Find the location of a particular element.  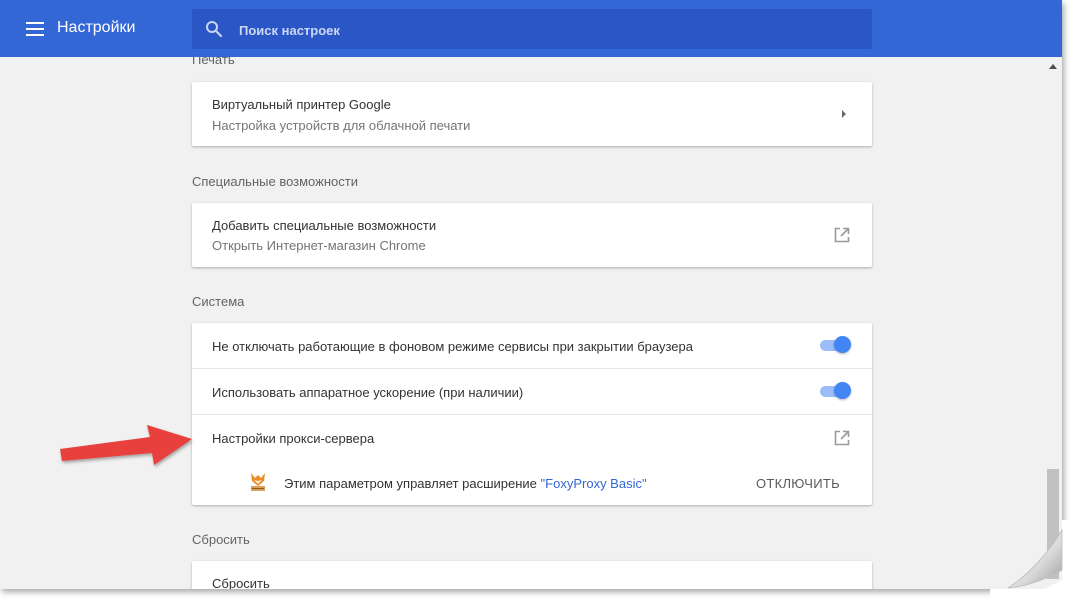

search-box is located at coordinates (532, 30).